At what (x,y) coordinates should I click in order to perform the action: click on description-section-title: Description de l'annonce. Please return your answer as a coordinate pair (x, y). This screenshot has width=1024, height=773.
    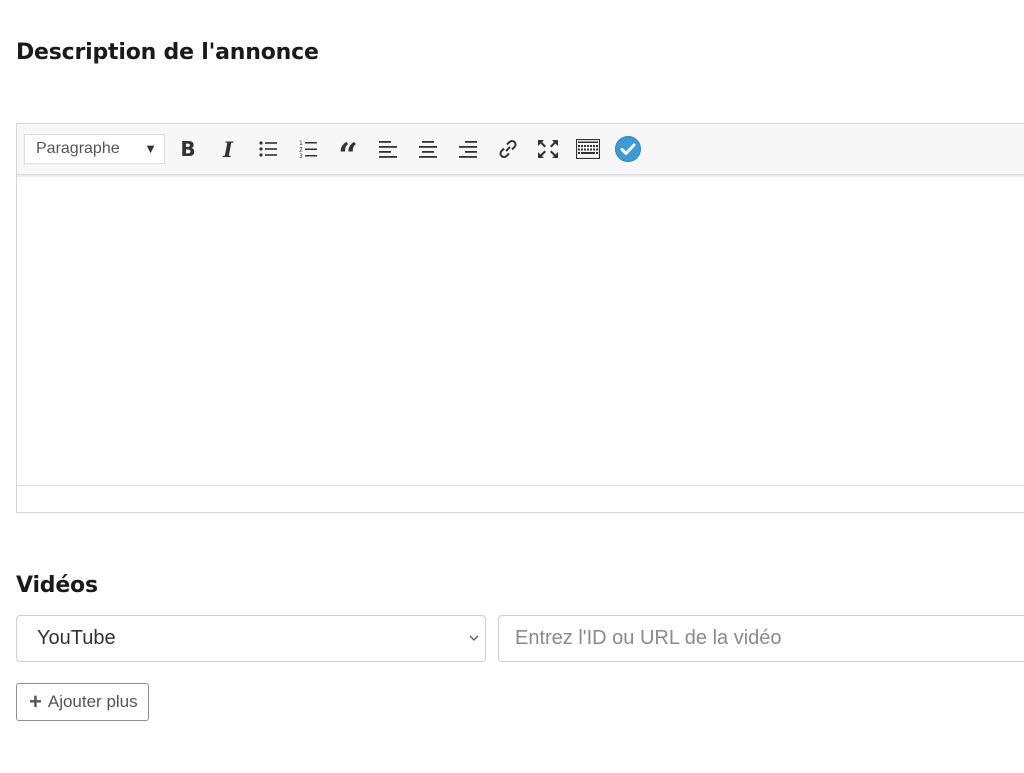
    Looking at the image, I should click on (167, 52).